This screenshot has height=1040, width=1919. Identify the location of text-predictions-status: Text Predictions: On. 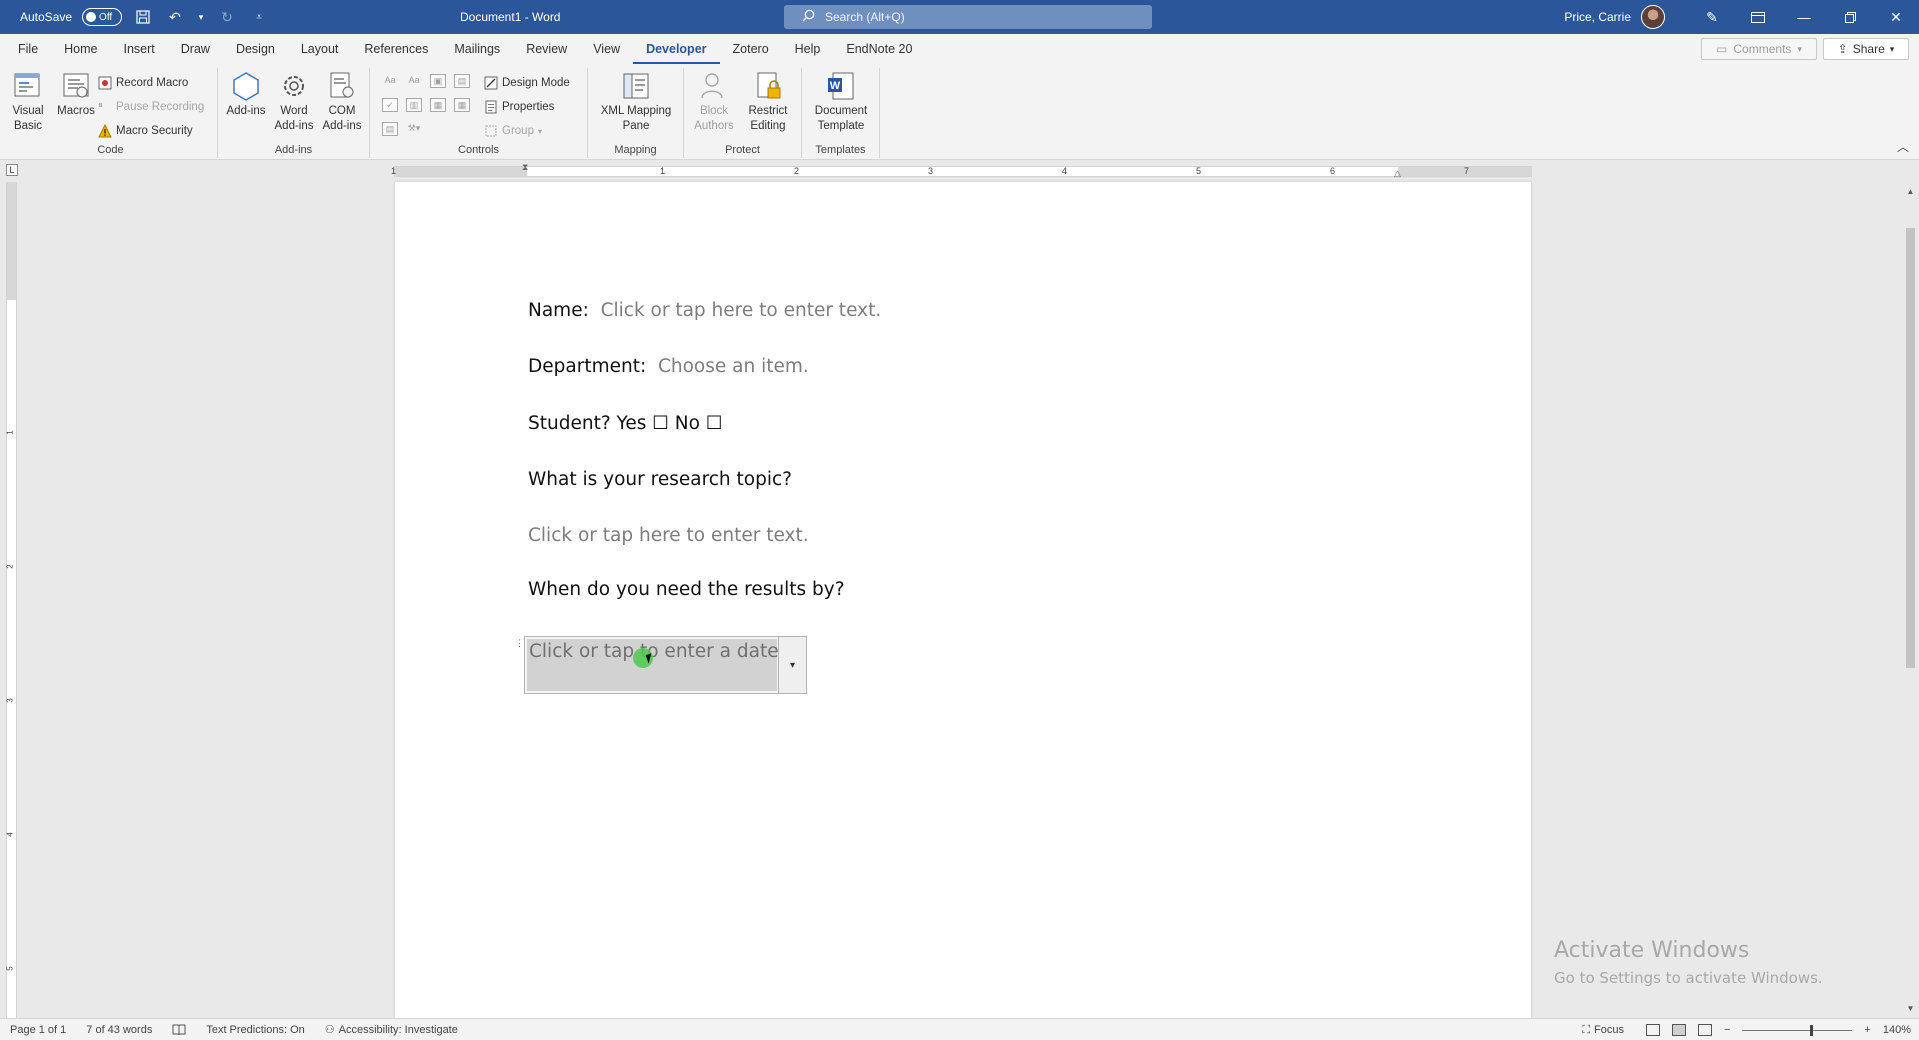
(255, 1030).